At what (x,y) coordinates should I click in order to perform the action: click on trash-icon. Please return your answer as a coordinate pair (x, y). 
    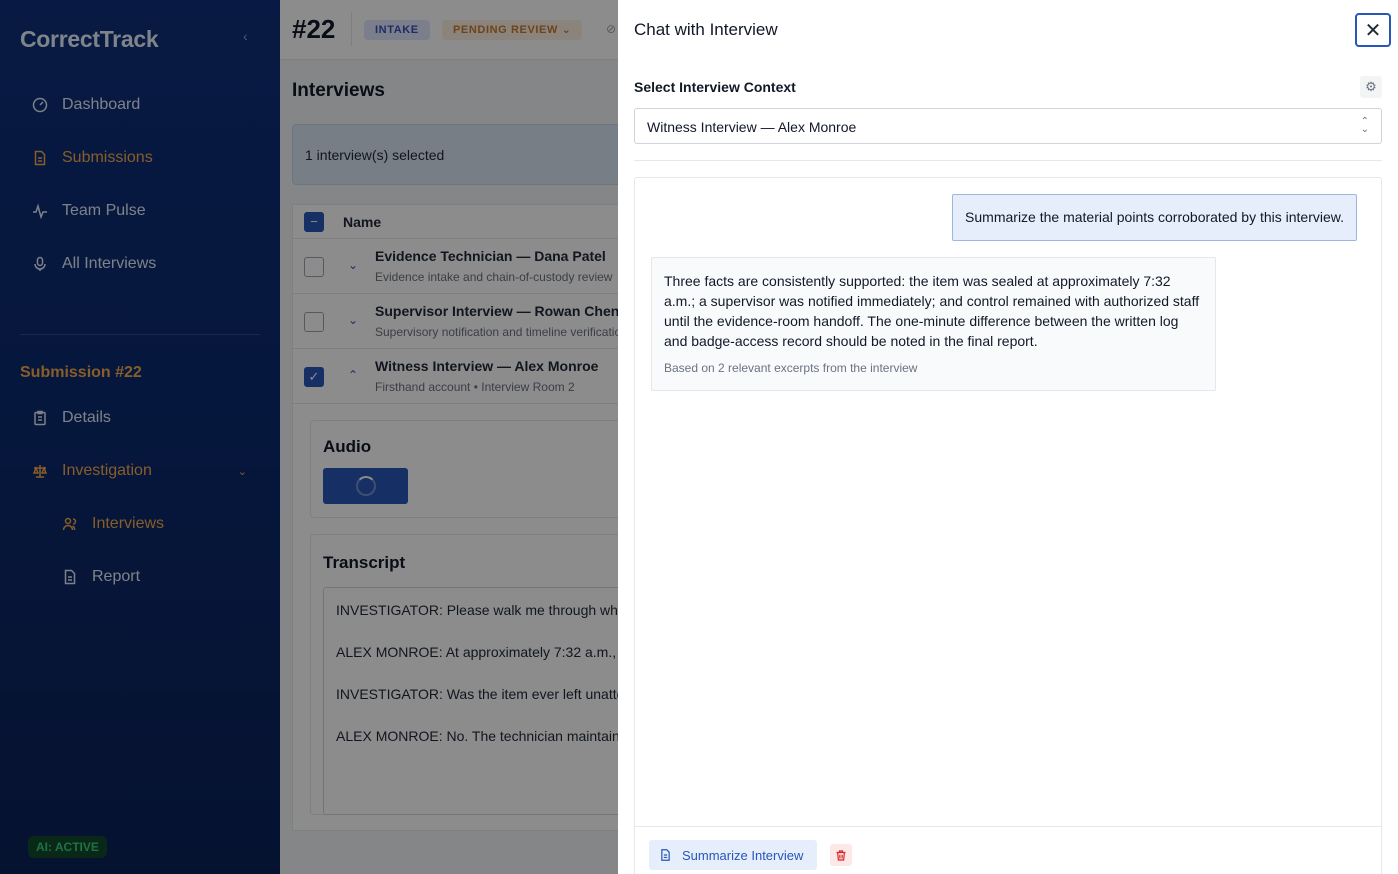
    Looking at the image, I should click on (841, 855).